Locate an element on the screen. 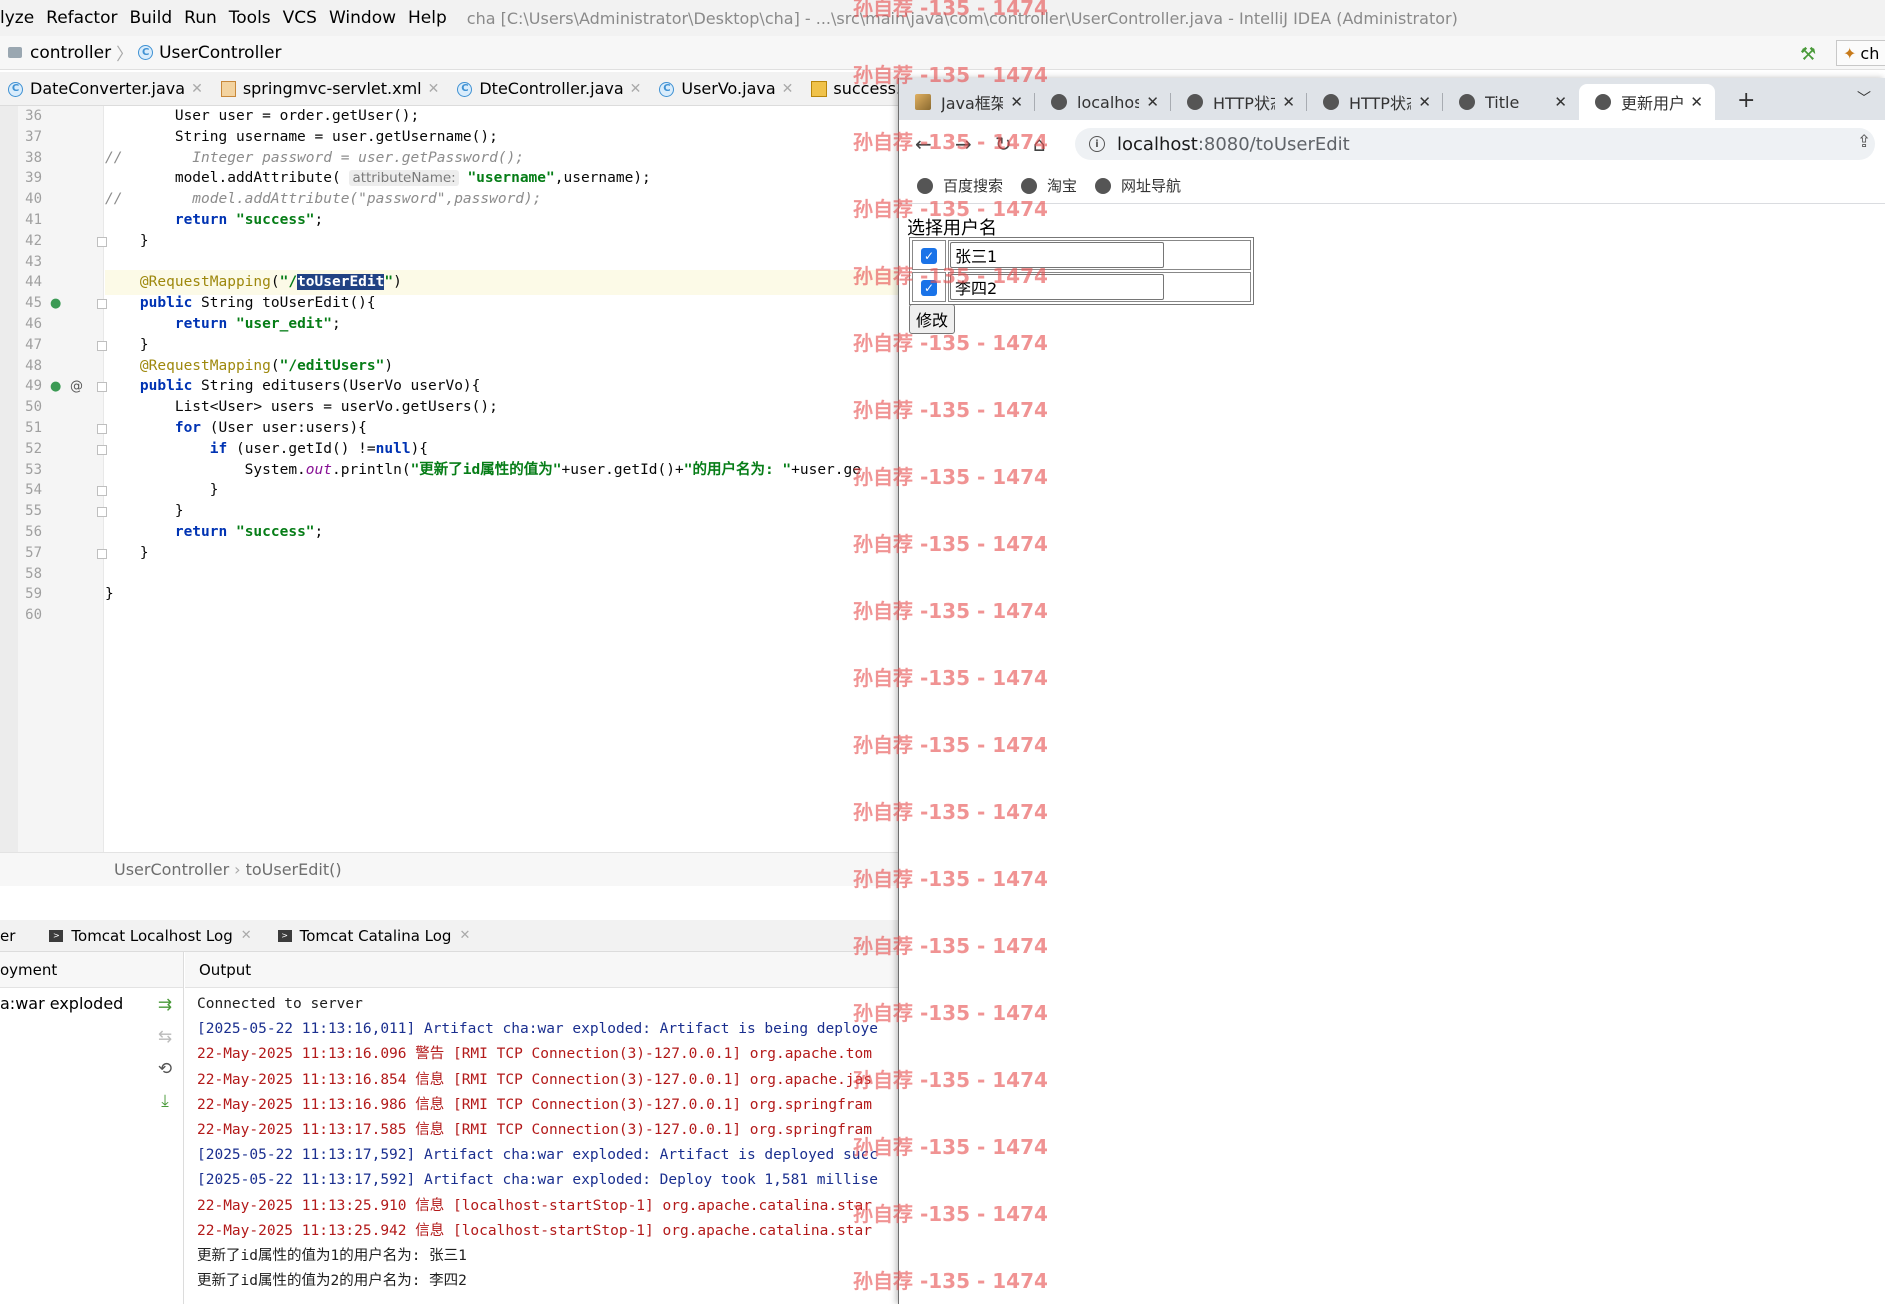 The height and width of the screenshot is (1304, 1885). menu-run: Run is located at coordinates (200, 18).